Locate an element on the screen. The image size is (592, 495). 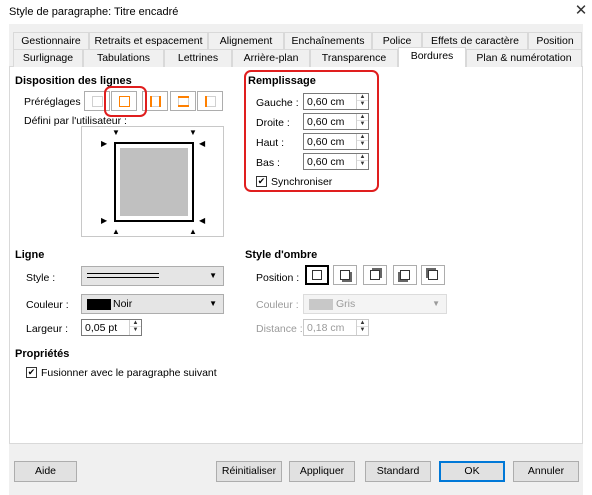
padding-bottom-spinbox: 0,60 cm ▲ ▼ is located at coordinates (336, 161).